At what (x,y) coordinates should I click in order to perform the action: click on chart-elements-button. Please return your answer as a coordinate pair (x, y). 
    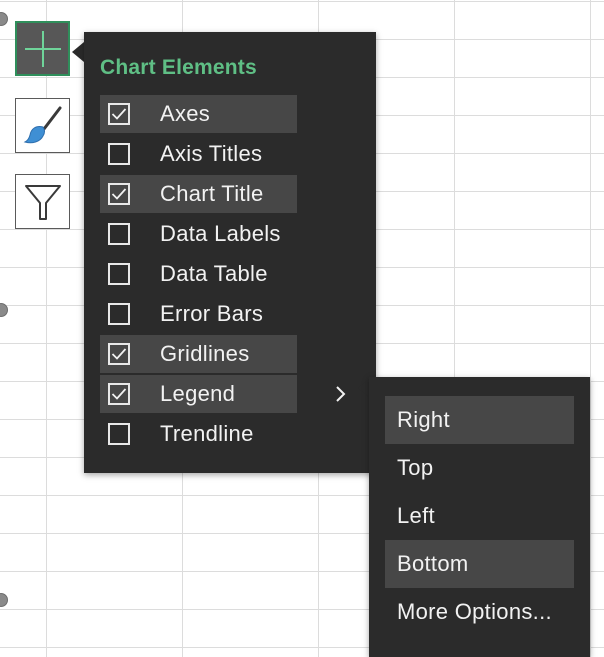
    Looking at the image, I should click on (42, 48).